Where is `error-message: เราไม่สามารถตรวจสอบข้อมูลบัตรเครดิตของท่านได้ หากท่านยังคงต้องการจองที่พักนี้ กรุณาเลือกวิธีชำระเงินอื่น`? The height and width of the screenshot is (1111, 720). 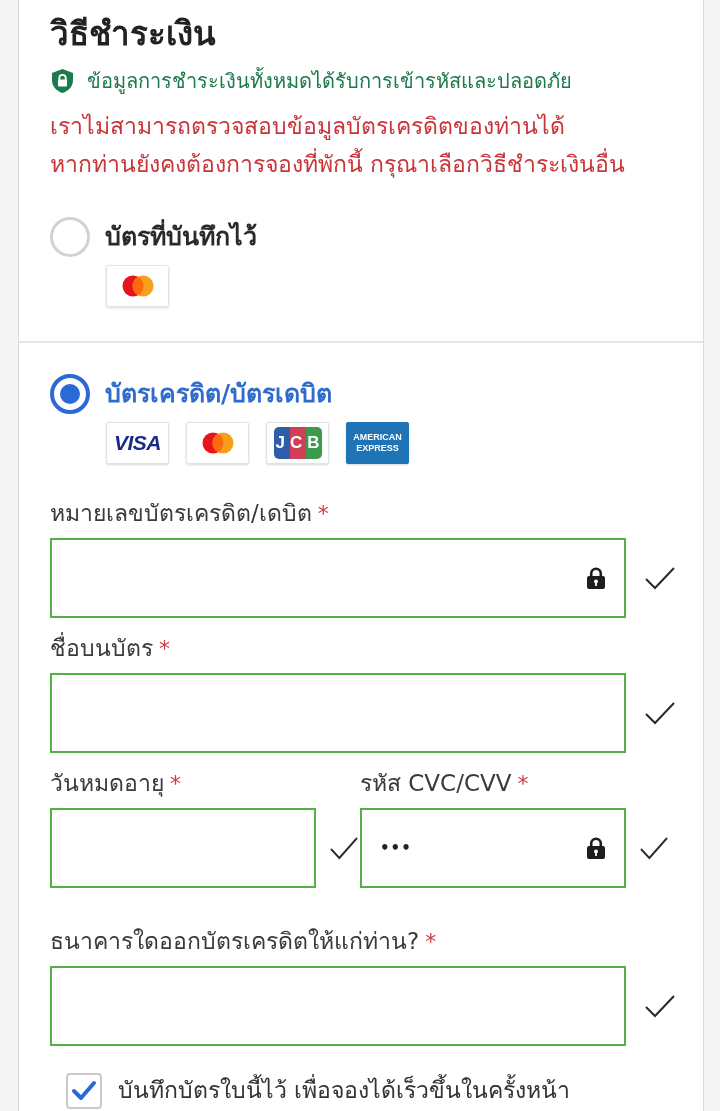
error-message: เราไม่สามารถตรวจสอบข้อมูลบัตรเครดิตของท่านได้ หากท่านยังคงต้องการจองที่พักนี้ กรุณาเลือกวิธีชำระเงินอื่น is located at coordinates (338, 146).